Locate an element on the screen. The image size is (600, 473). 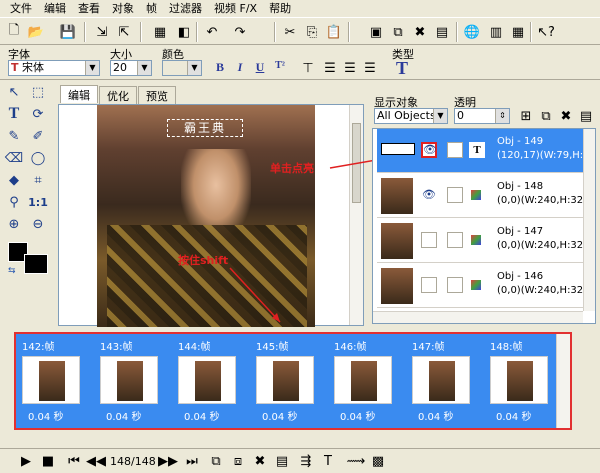
underline-button: U is located at coordinates (260, 68).